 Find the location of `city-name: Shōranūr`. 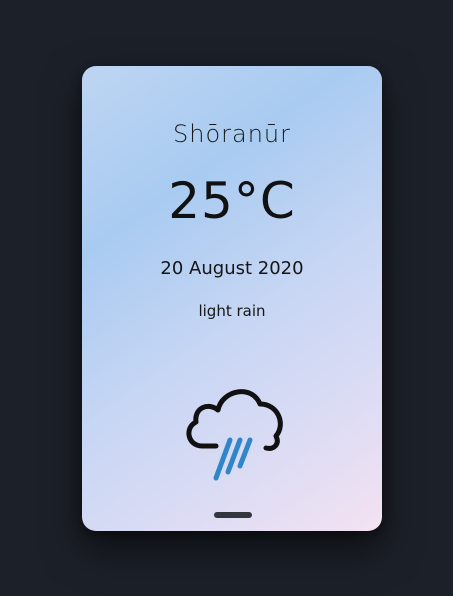

city-name: Shōranūr is located at coordinates (232, 134).